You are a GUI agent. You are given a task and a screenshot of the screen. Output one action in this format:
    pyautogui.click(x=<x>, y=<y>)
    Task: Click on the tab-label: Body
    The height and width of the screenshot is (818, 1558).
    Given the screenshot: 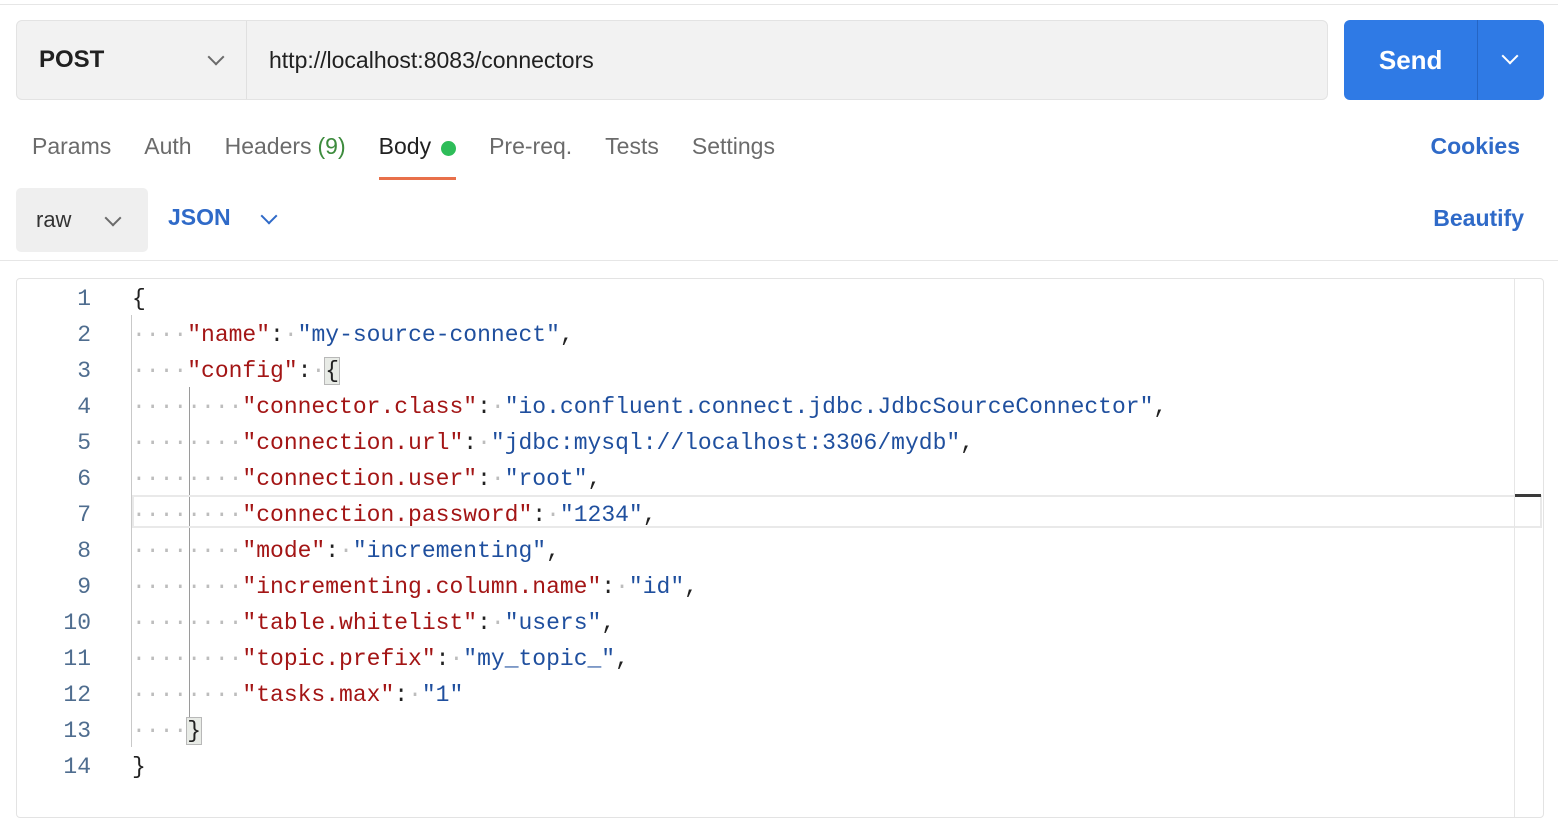 What is the action you would take?
    pyautogui.click(x=405, y=146)
    